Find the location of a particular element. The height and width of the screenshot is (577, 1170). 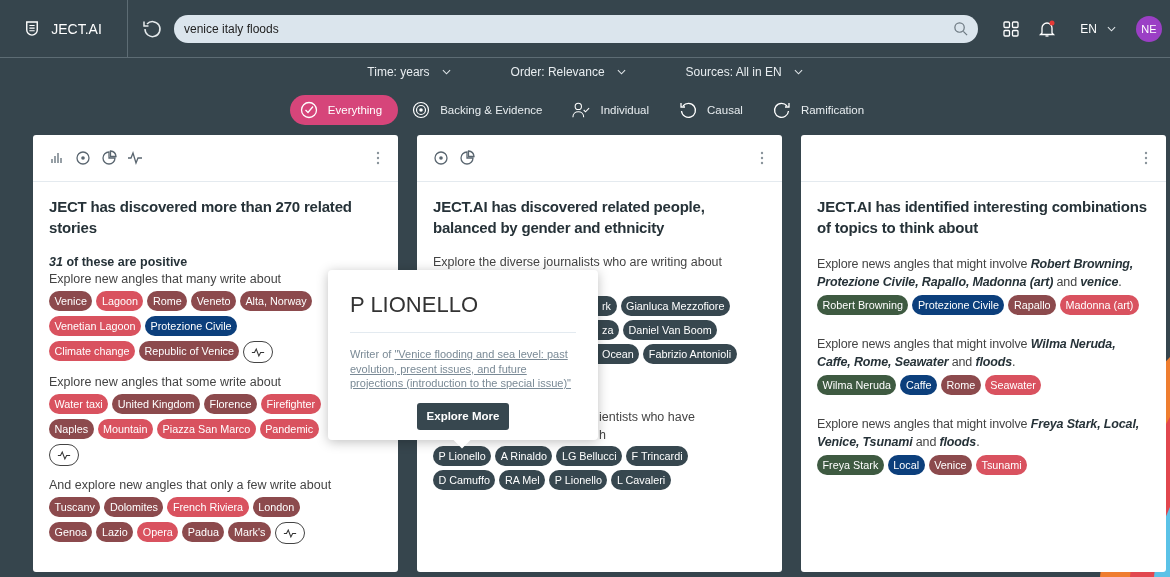

card-title: JECT.AI has identified interesting combinations of topics to think about is located at coordinates (982, 217).